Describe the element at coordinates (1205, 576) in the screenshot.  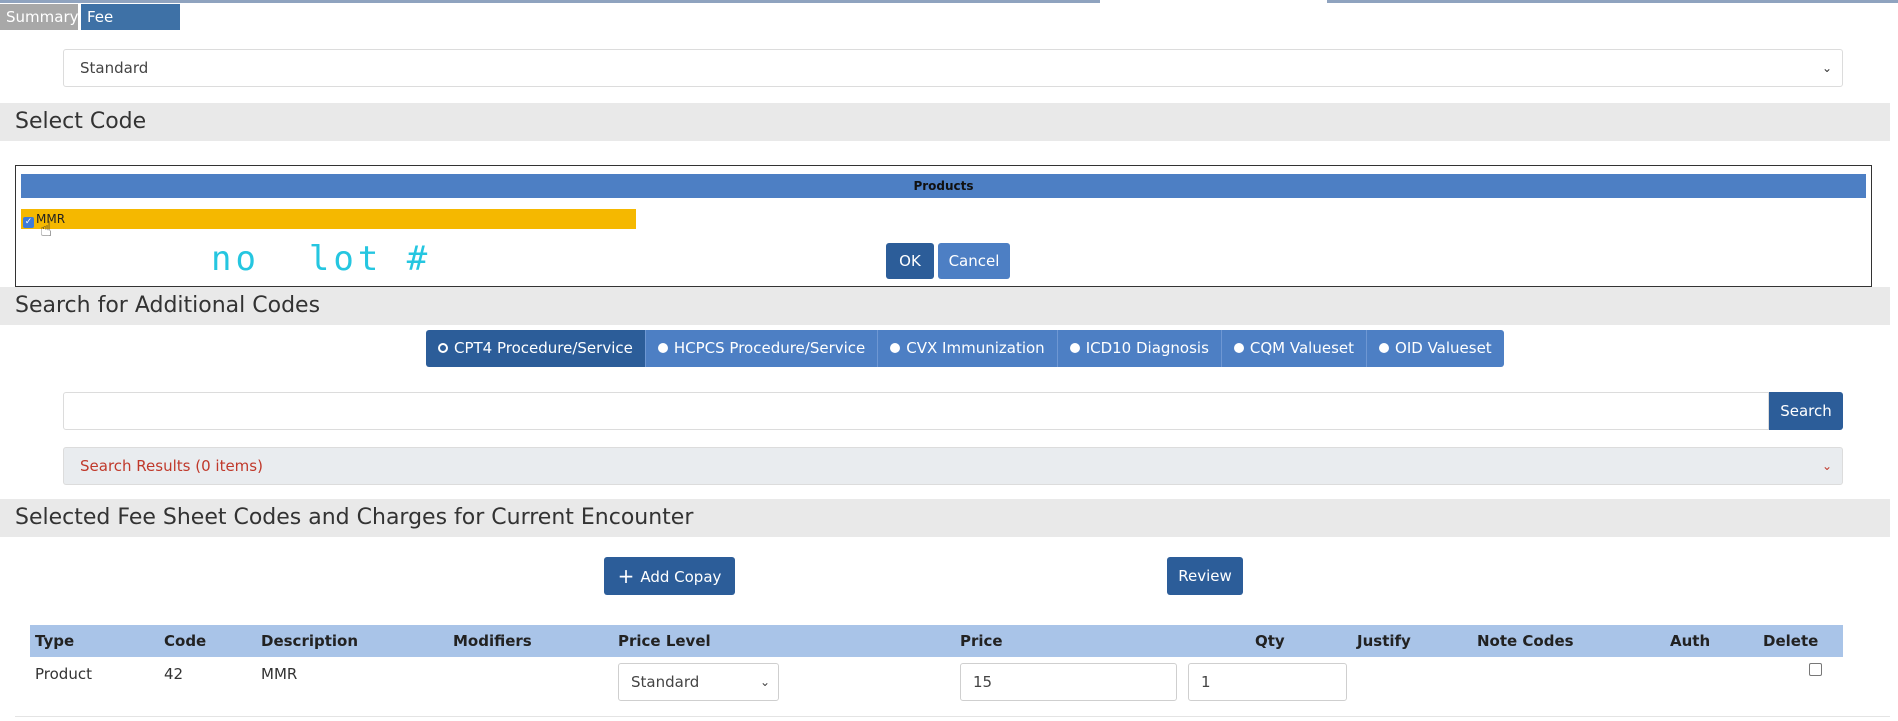
I see `review-button: Review` at that location.